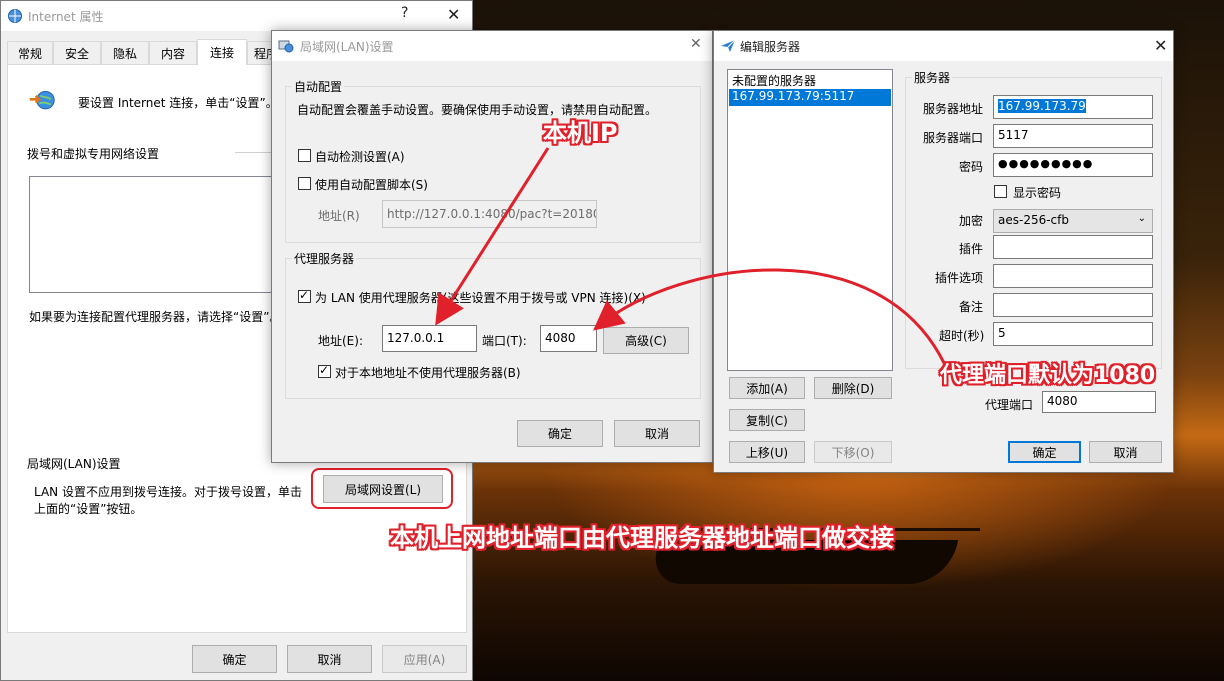 The height and width of the screenshot is (681, 1224). What do you see at coordinates (767, 452) in the screenshot?
I see `move-up-button: 上移(U)` at bounding box center [767, 452].